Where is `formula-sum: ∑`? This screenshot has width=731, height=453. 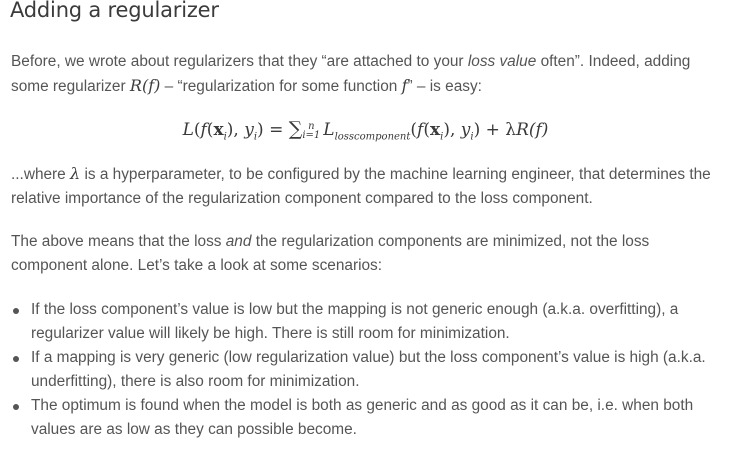
formula-sum: ∑ is located at coordinates (295, 129).